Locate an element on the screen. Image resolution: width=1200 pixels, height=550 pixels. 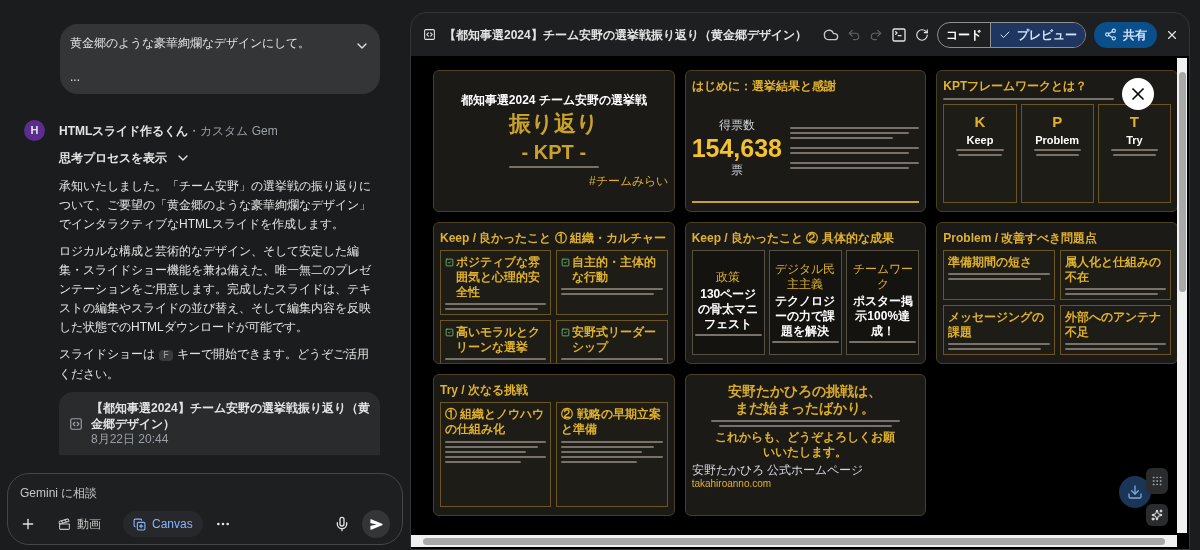
slide-thumbnail: KPTフレームワークとは？ K Keep P Problem T Try is located at coordinates (1057, 141).